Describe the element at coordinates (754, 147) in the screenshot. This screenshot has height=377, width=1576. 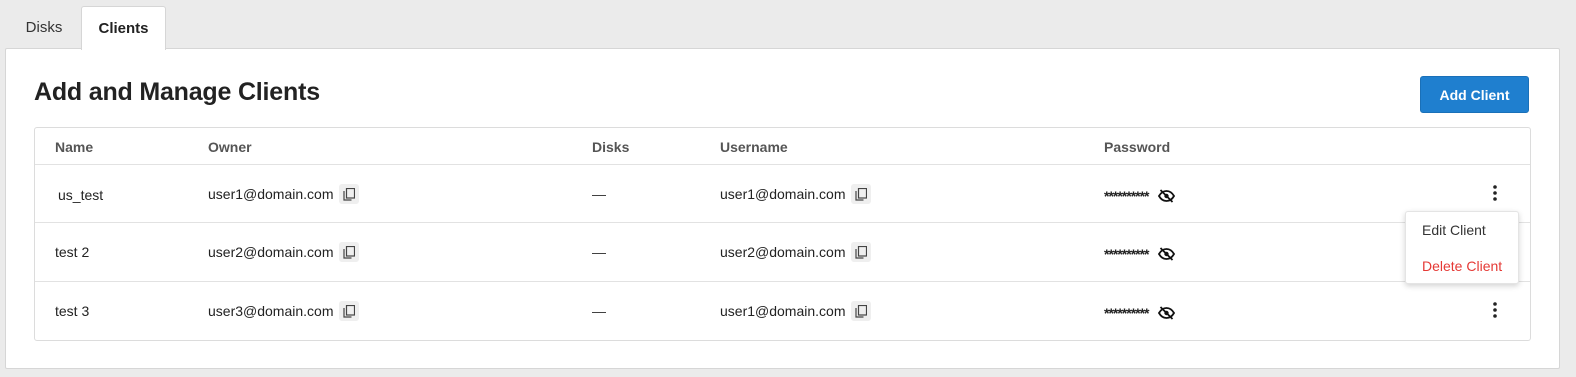
I see `column-header-username: Username` at that location.